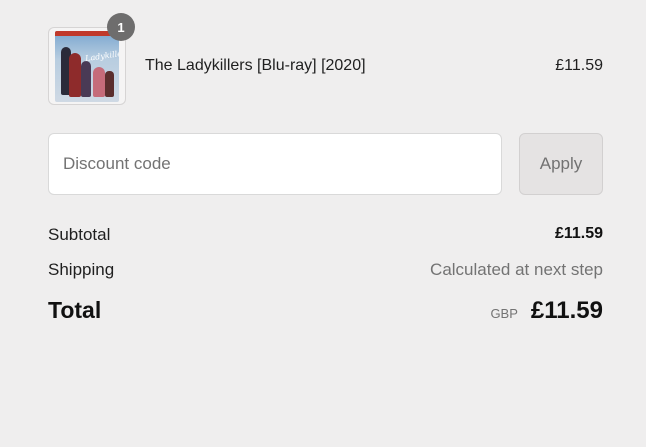  Describe the element at coordinates (561, 164) in the screenshot. I see `apply-button: Apply` at that location.